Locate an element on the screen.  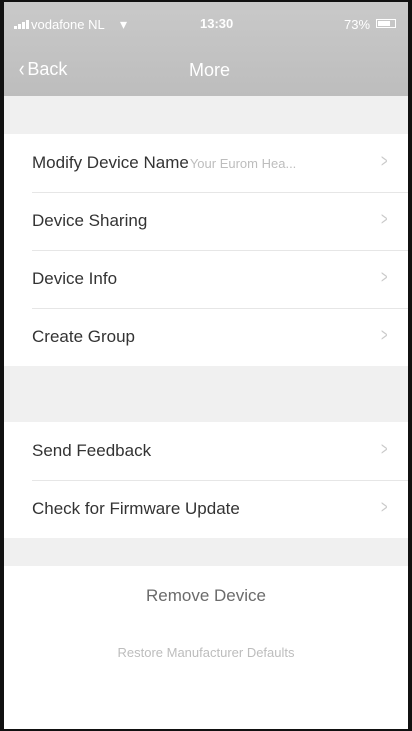
row-label: Create Group is located at coordinates (83, 336).